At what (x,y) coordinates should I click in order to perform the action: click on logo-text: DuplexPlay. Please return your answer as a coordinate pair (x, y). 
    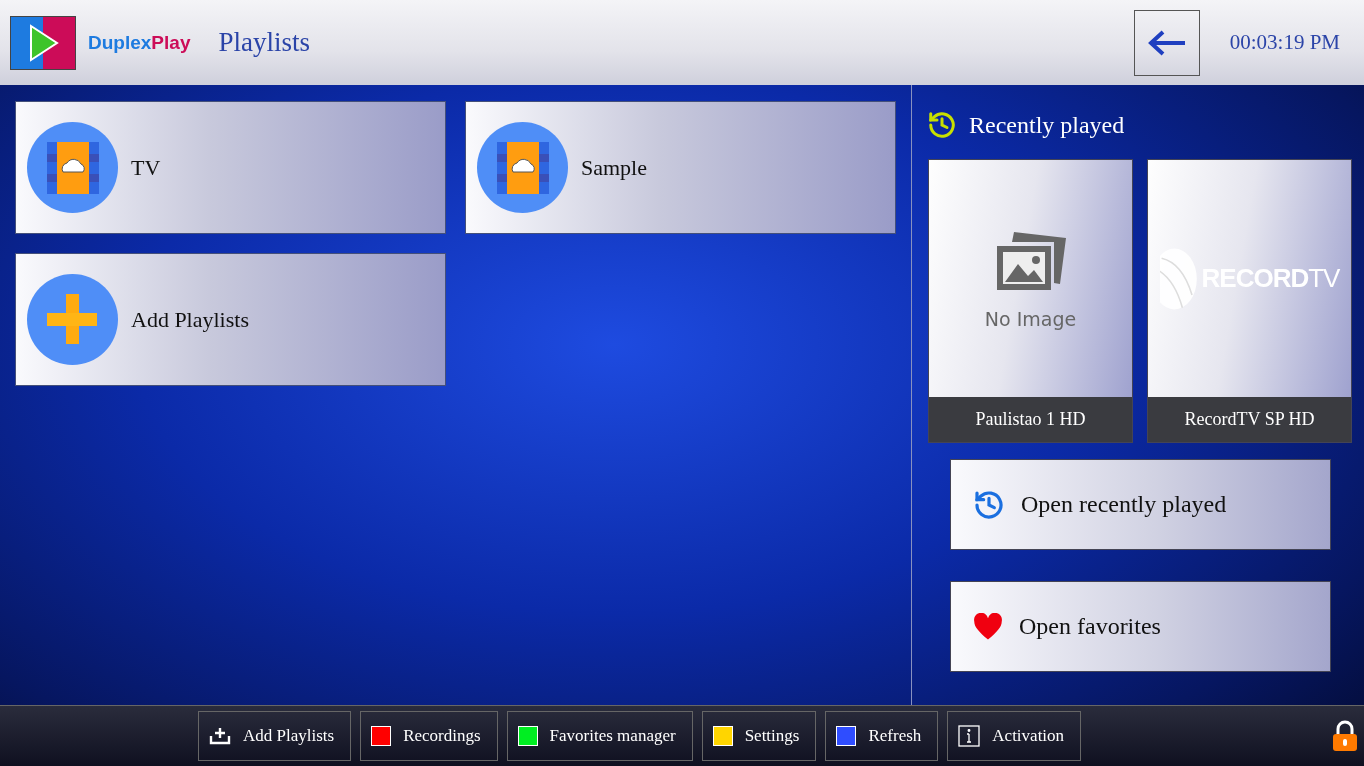
    Looking at the image, I should click on (139, 42).